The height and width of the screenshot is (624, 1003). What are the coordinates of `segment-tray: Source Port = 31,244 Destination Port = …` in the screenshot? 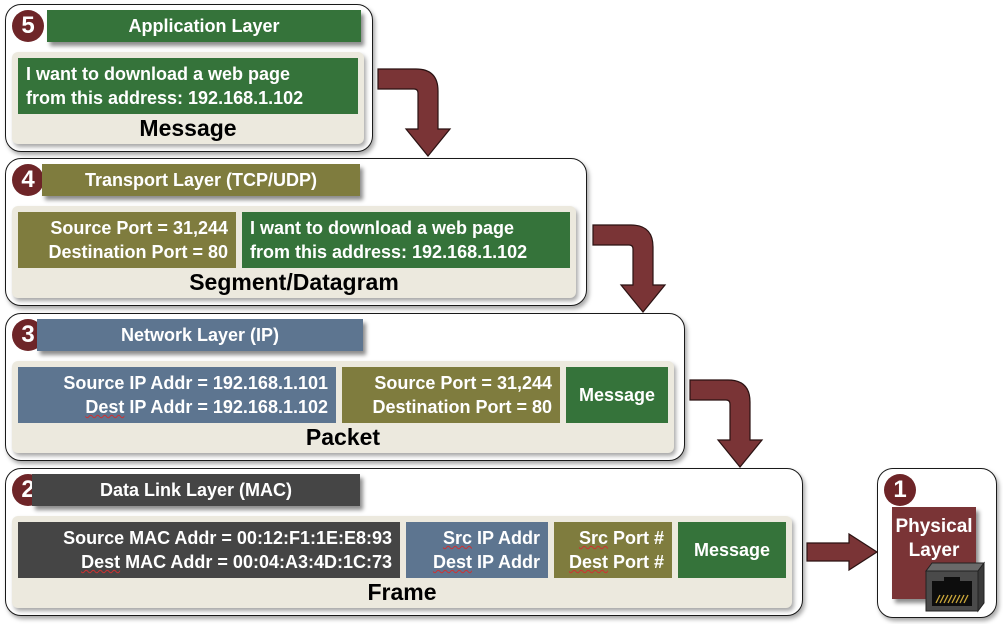 It's located at (294, 252).